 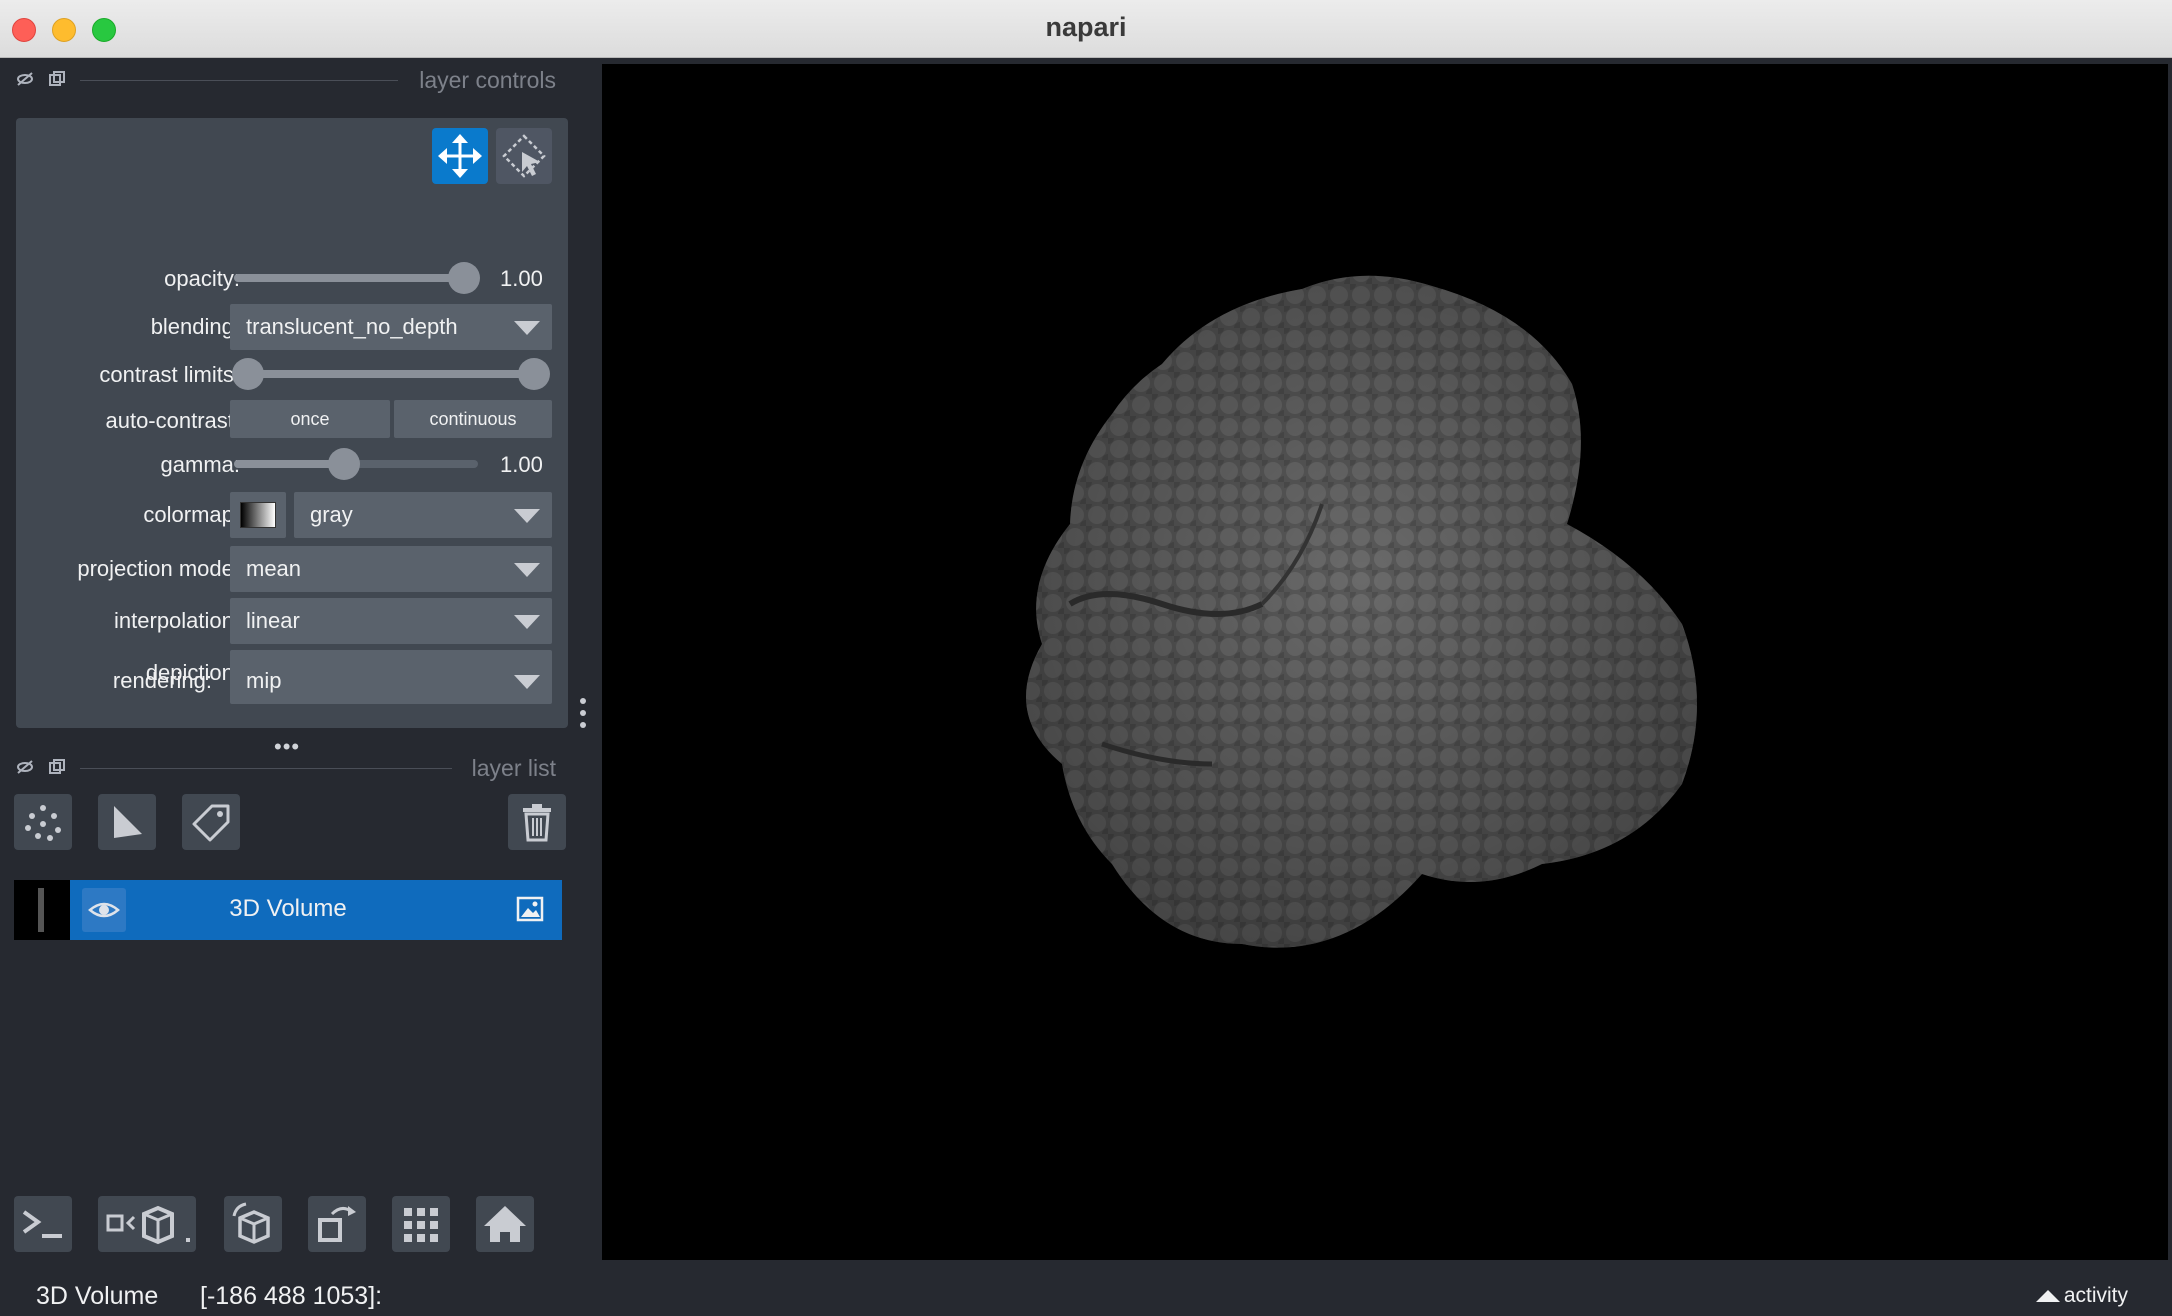 What do you see at coordinates (584, 716) in the screenshot?
I see `dock-resize-handle` at bounding box center [584, 716].